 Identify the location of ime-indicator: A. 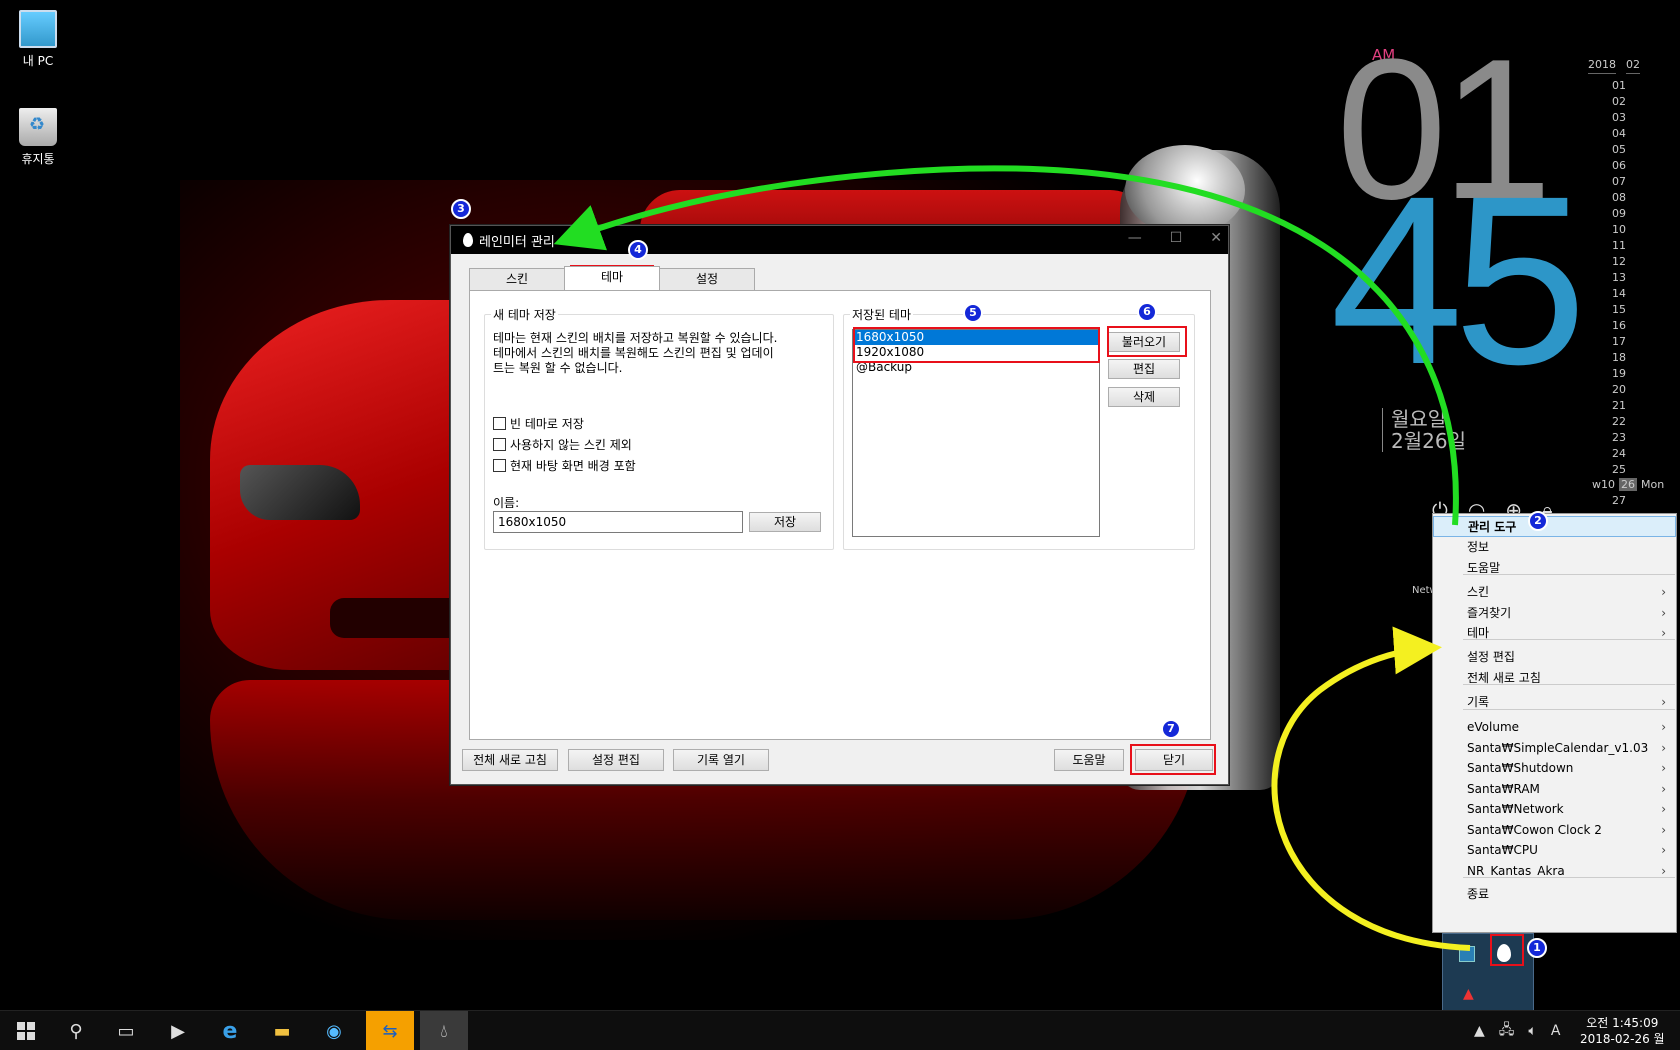
(1556, 1031).